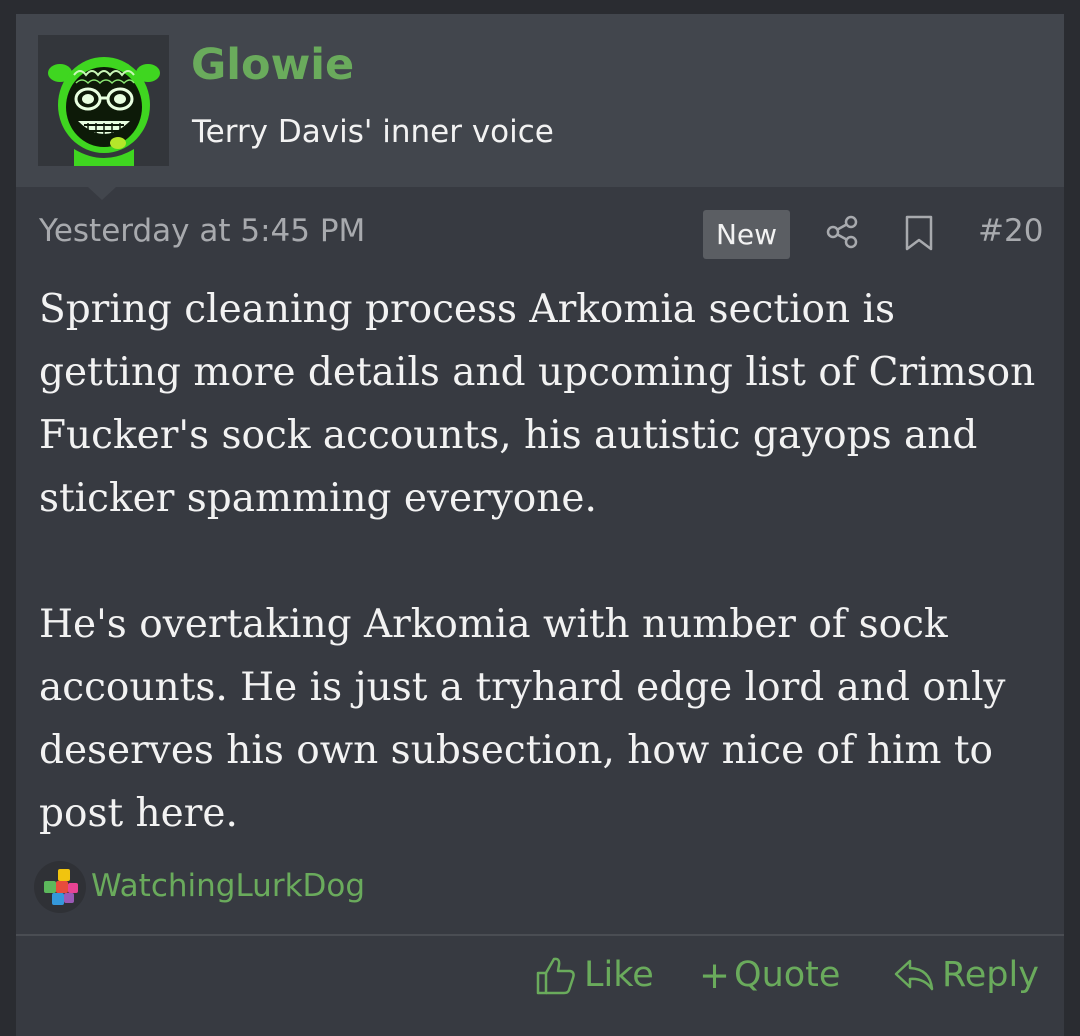 The height and width of the screenshot is (1036, 1080). What do you see at coordinates (619, 975) in the screenshot?
I see `like-label: Like` at bounding box center [619, 975].